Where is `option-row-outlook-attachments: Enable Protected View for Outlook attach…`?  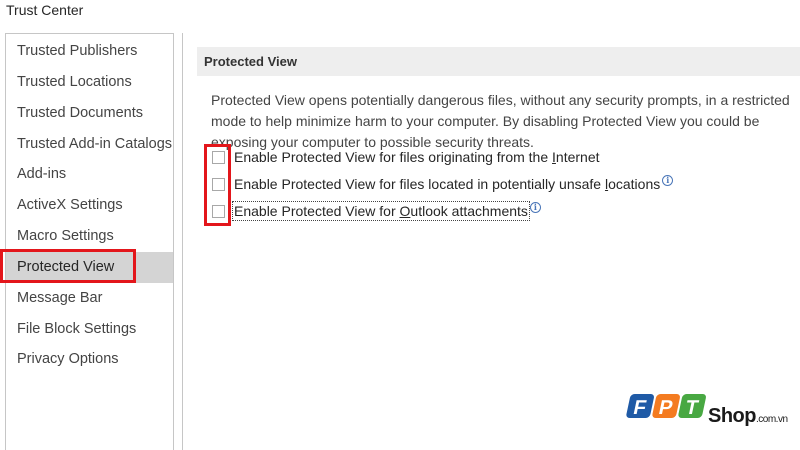
option-row-outlook-attachments: Enable Protected View for Outlook attach… is located at coordinates (376, 211).